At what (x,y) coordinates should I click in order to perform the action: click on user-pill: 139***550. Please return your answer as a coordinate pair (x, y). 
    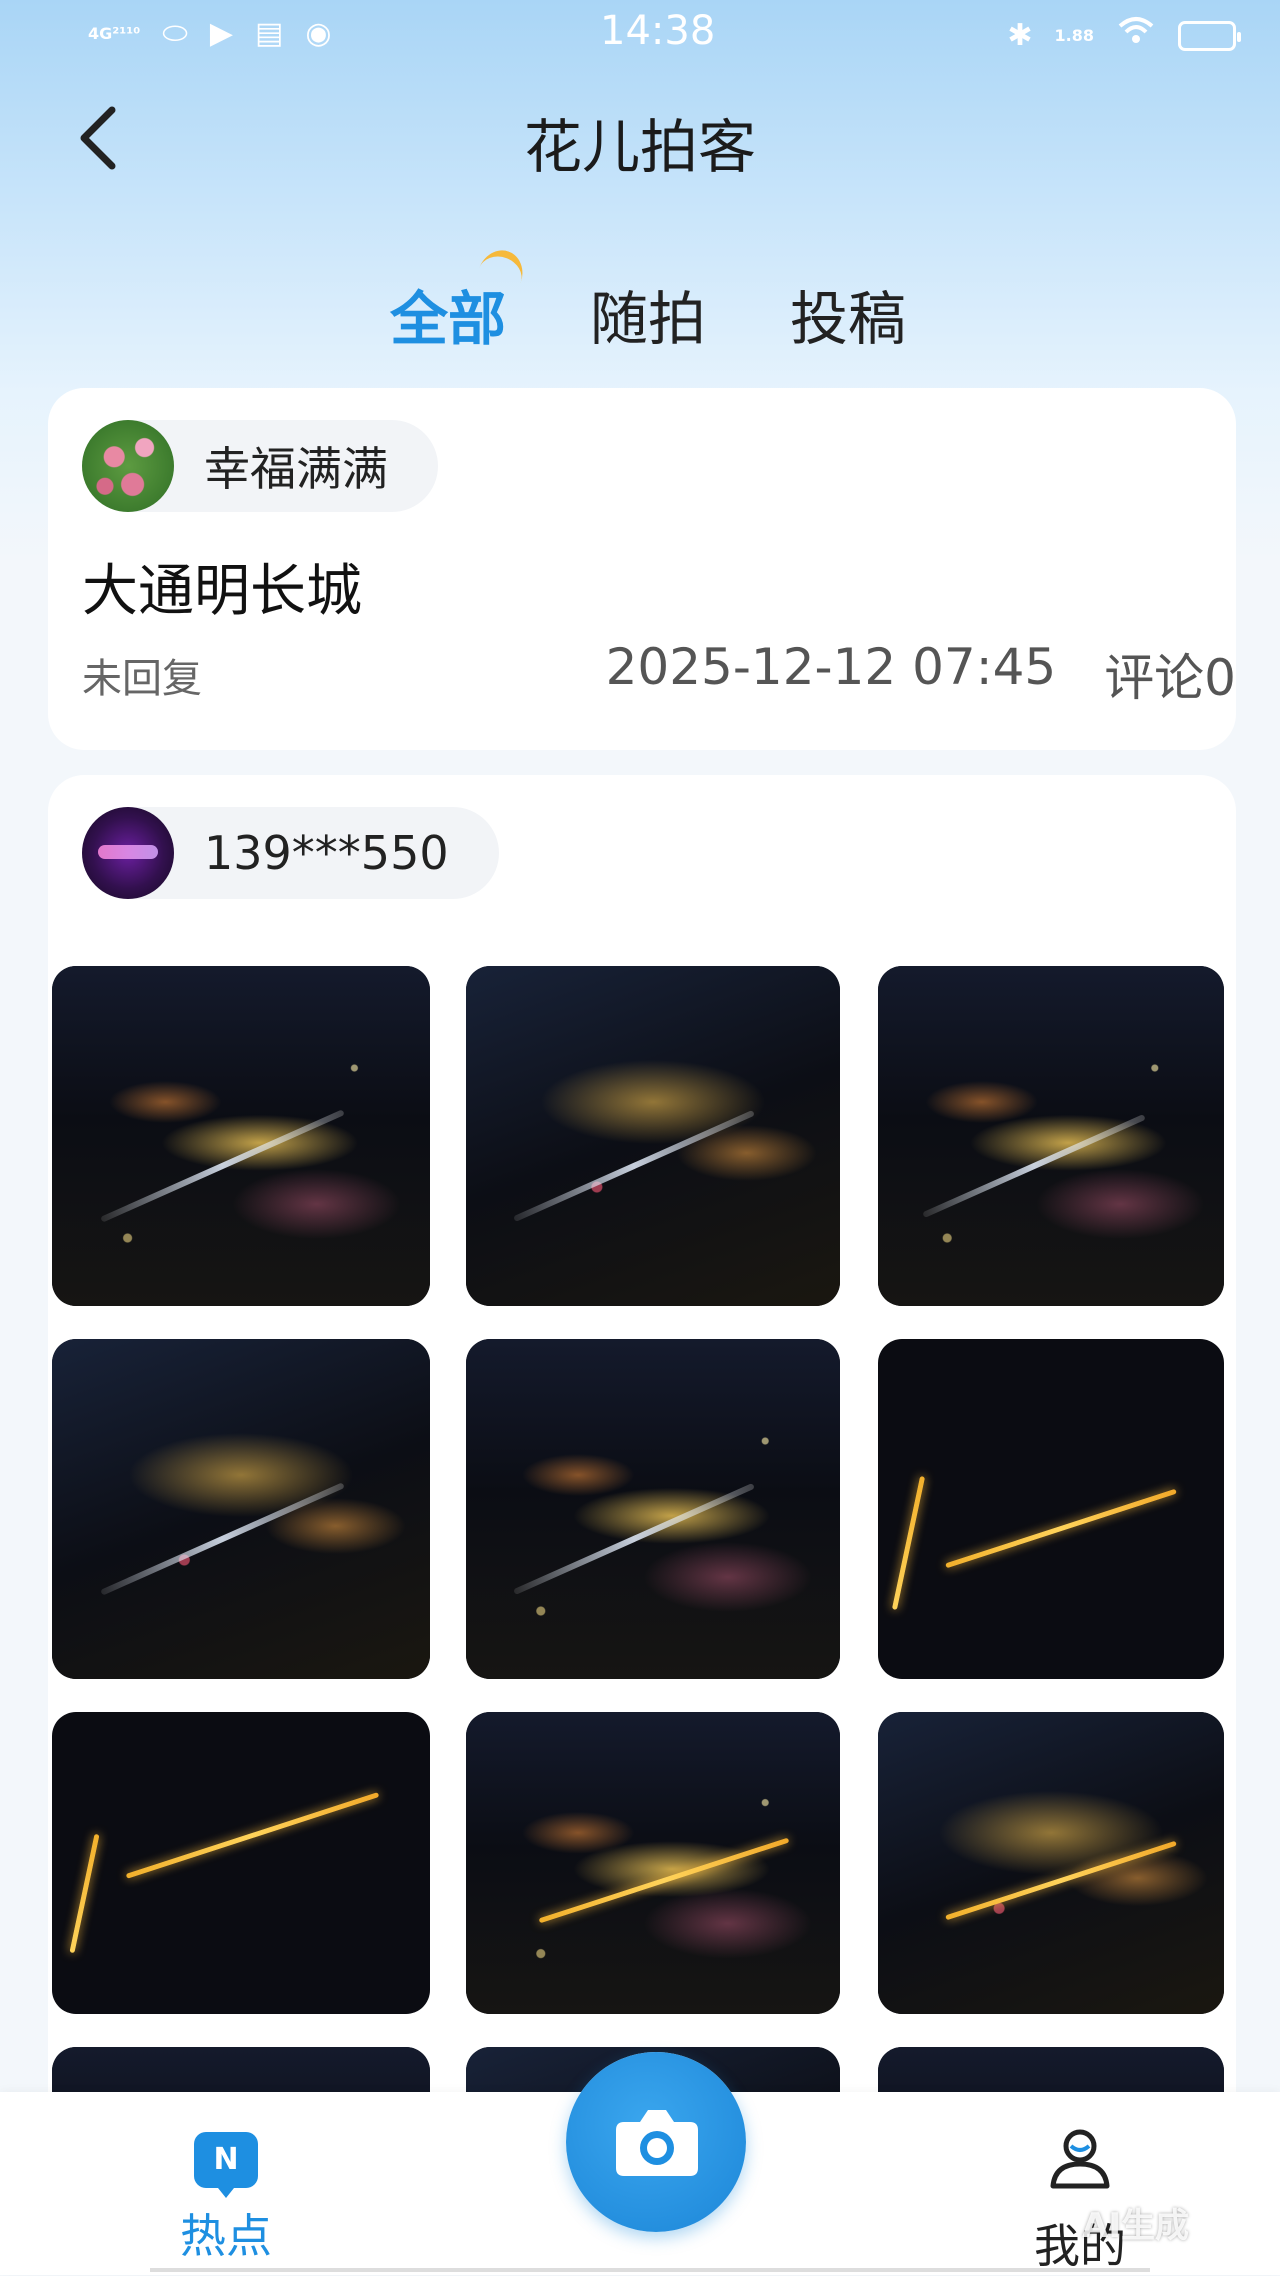
    Looking at the image, I should click on (290, 853).